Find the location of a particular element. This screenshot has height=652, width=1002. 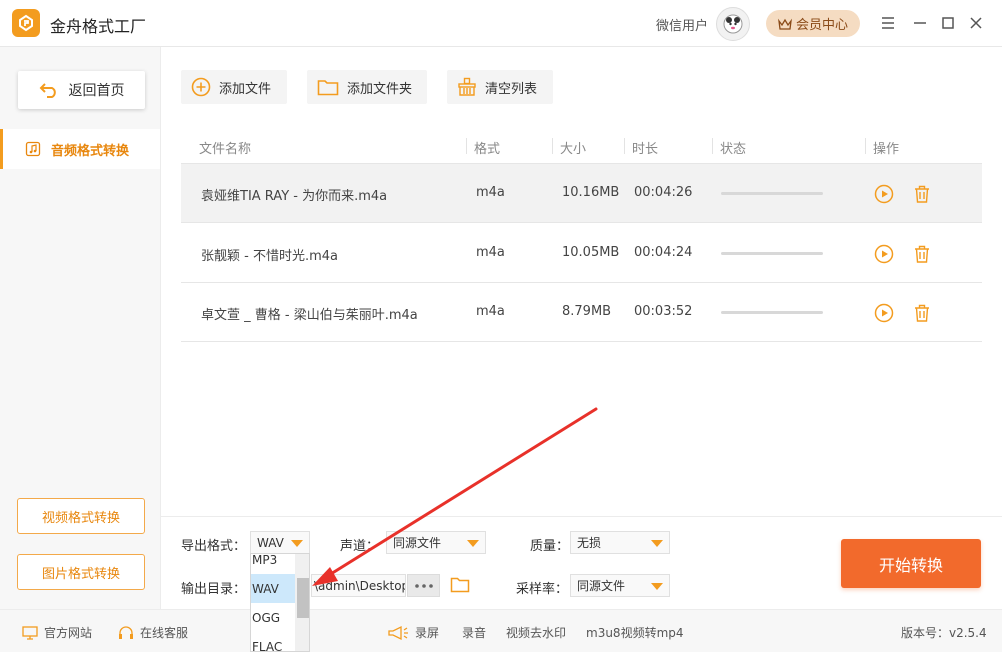

dropdown-scrollbar is located at coordinates (302, 602).